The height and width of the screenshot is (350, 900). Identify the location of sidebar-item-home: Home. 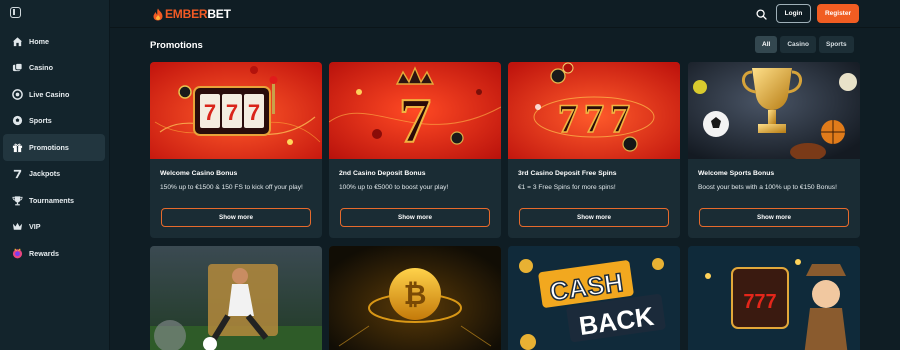
(54, 41).